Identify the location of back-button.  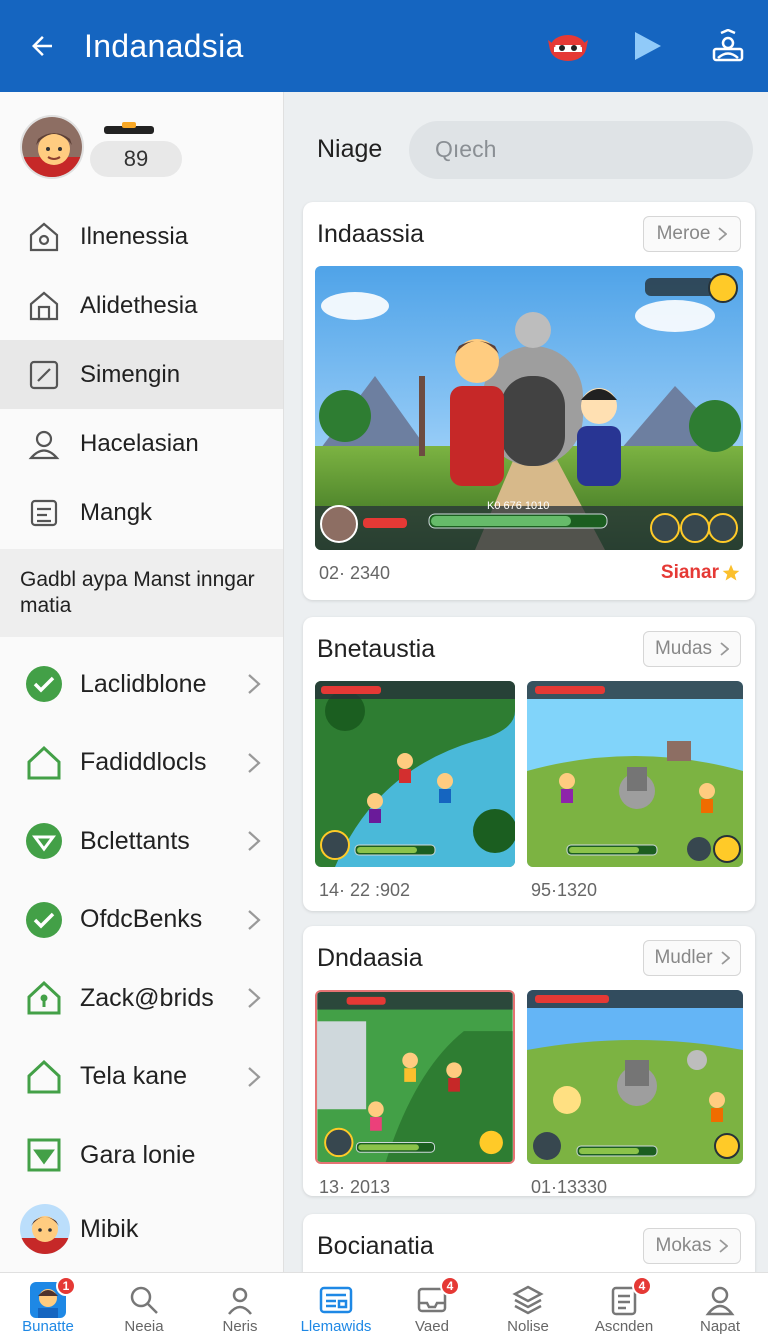
(42, 46).